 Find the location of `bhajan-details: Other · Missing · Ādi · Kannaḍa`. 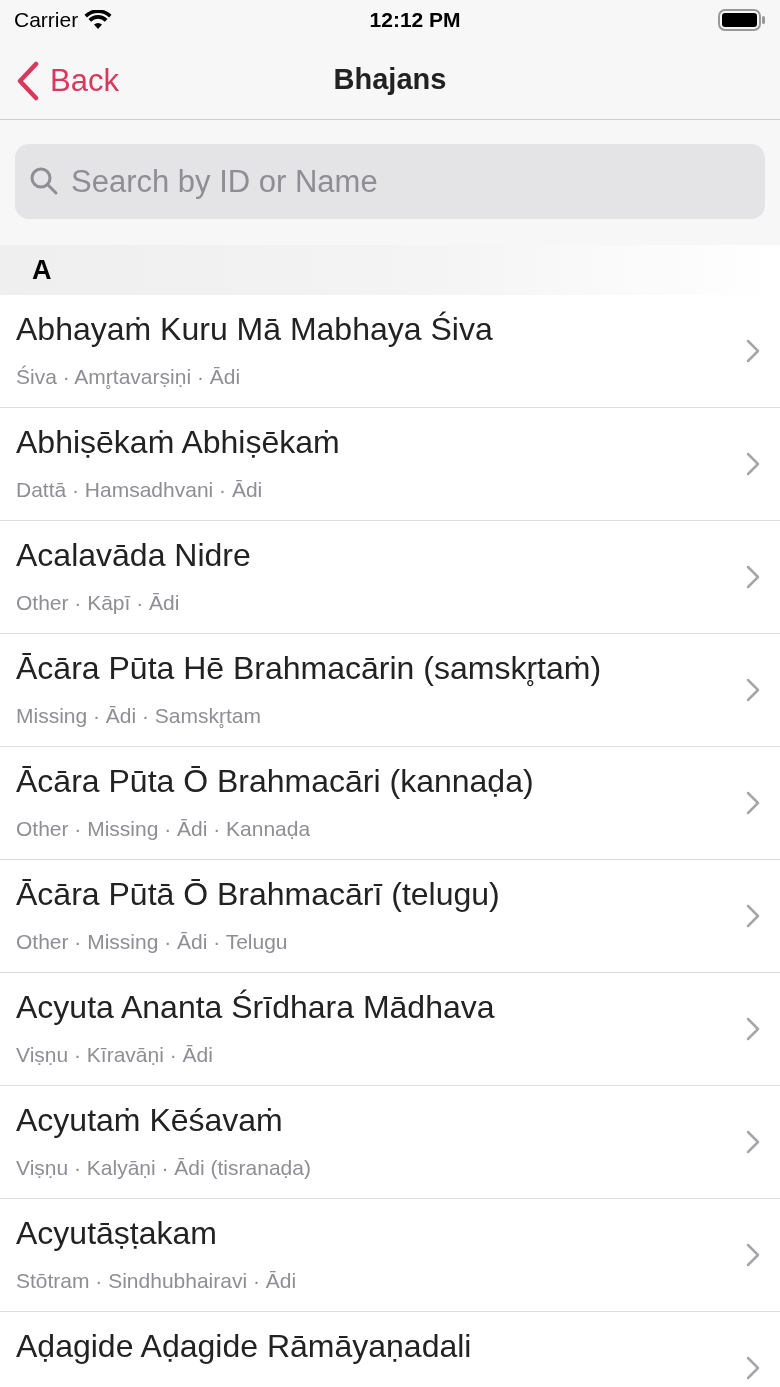

bhajan-details: Other · Missing · Ādi · Kannaḍa is located at coordinates (164, 829).